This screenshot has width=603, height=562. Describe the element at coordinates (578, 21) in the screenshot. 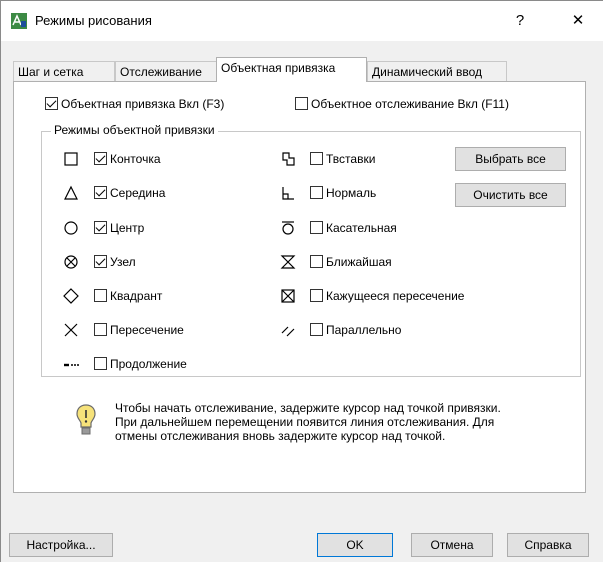

I see `close-button: ✕` at that location.